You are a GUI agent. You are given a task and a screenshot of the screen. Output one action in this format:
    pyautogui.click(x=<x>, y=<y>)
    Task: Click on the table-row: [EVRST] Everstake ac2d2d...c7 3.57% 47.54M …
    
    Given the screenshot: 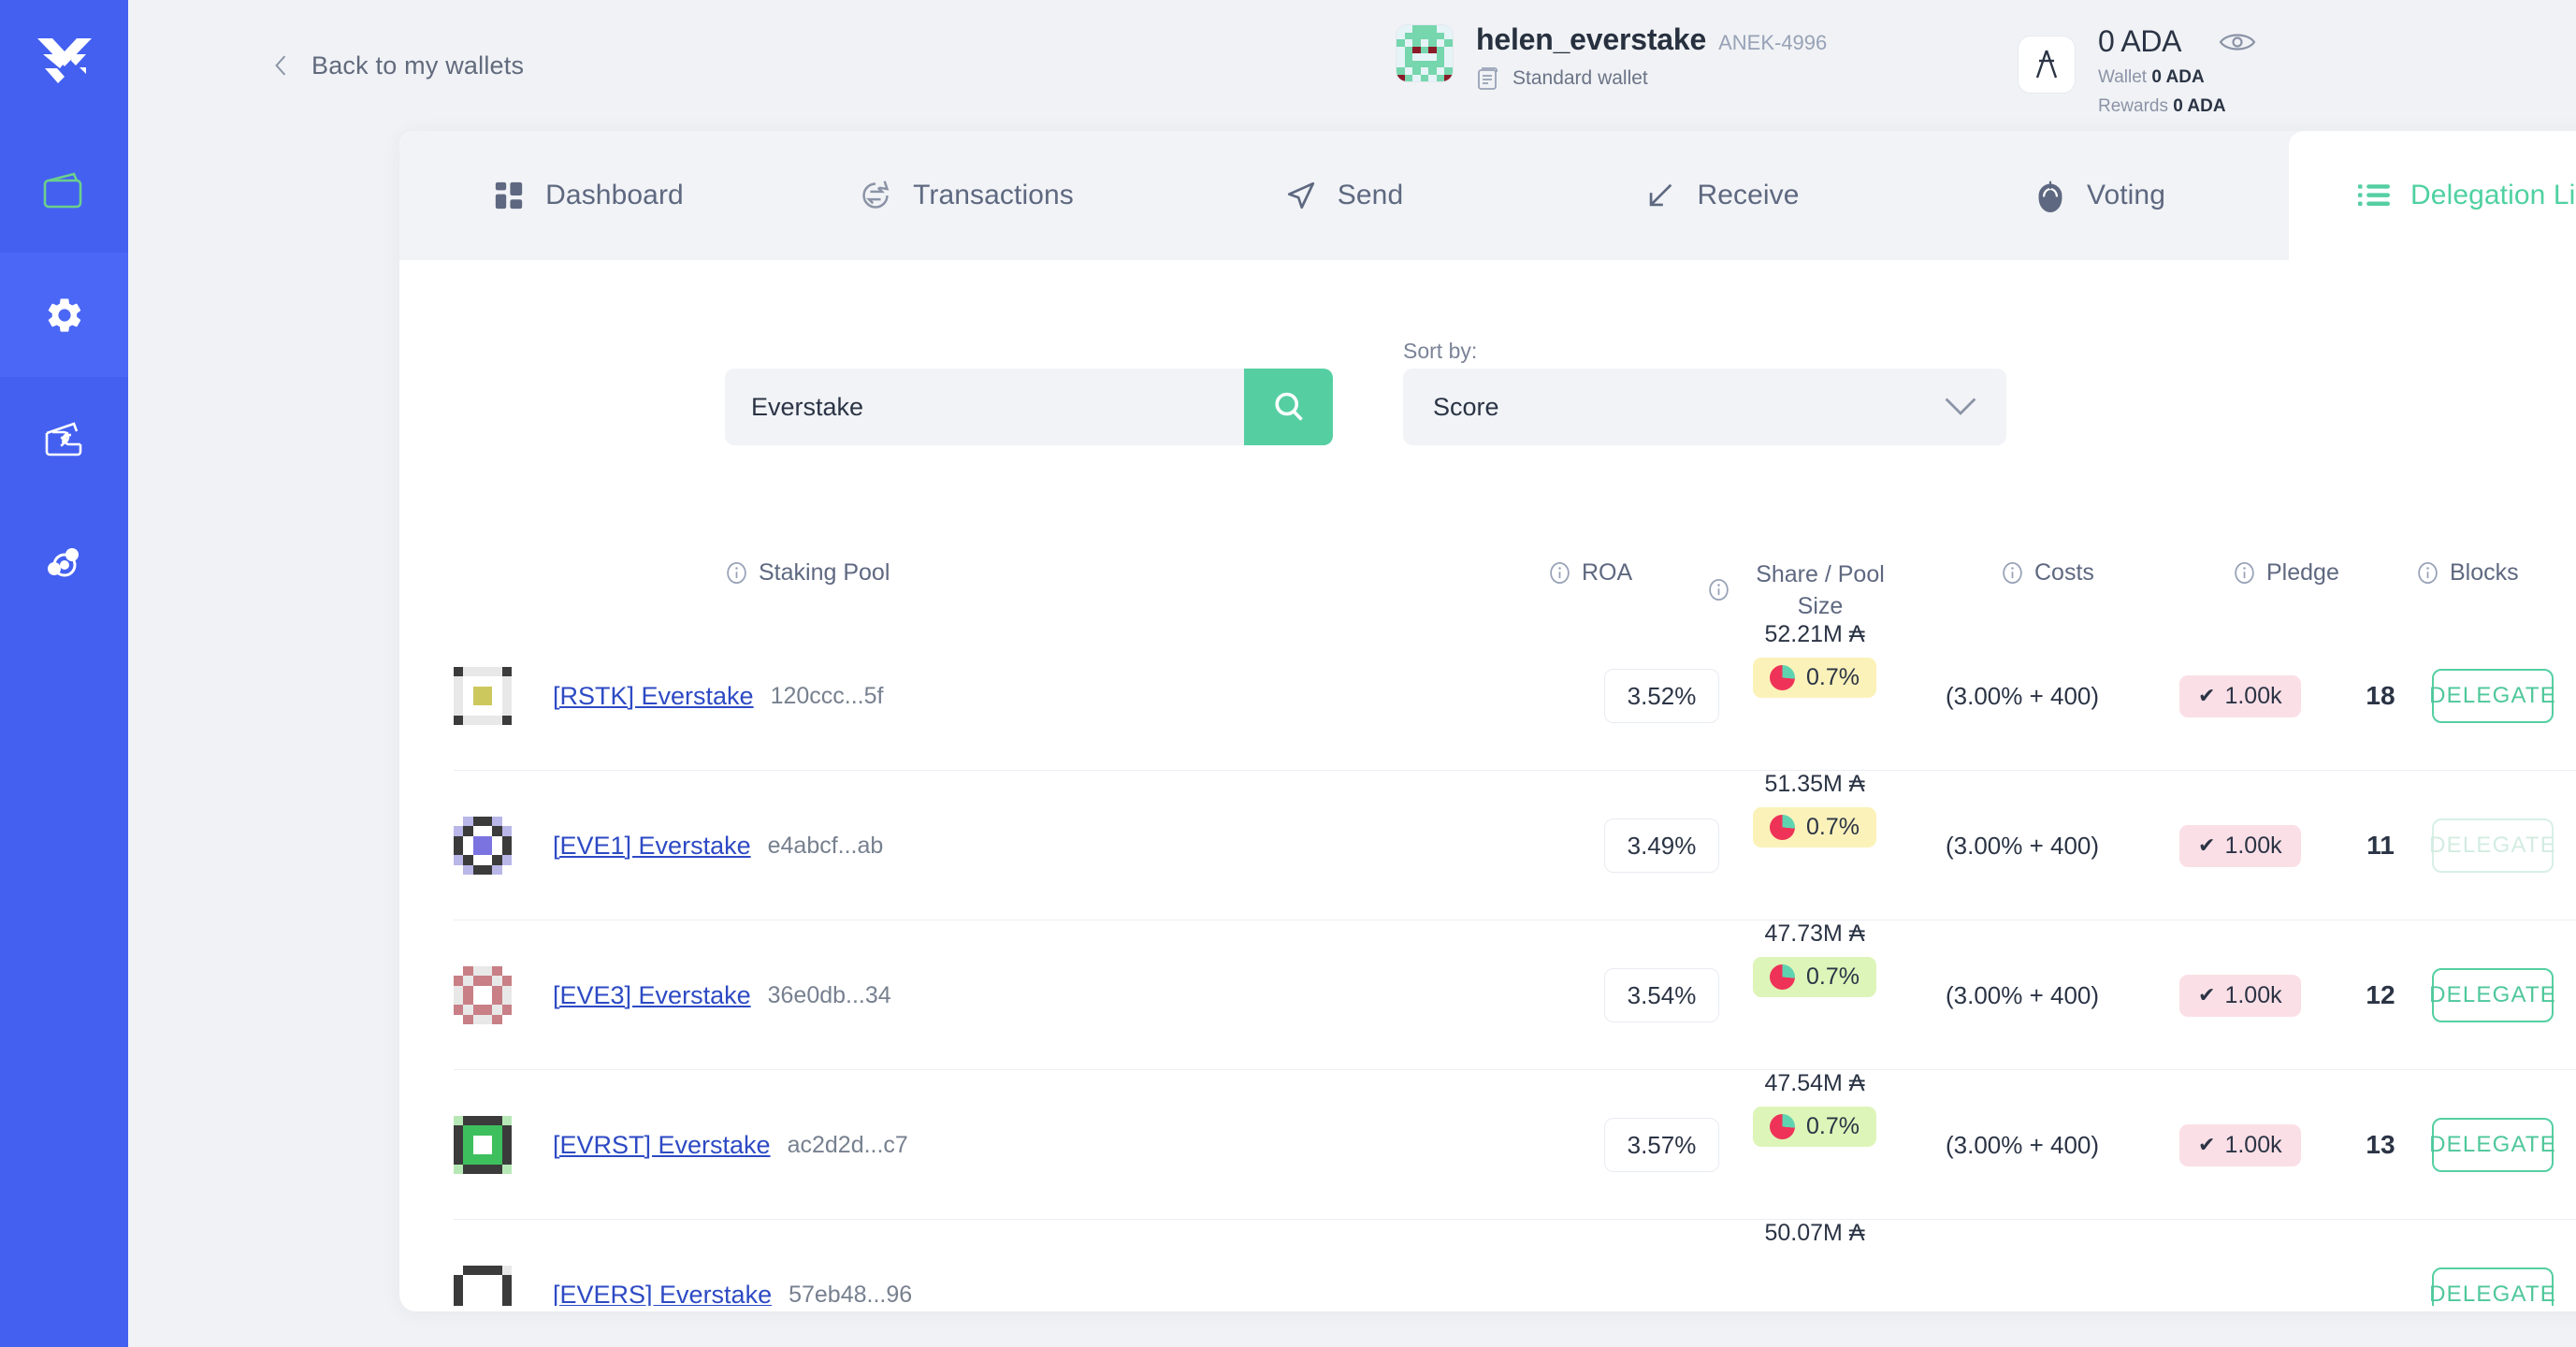 What is the action you would take?
    pyautogui.click(x=1515, y=1145)
    